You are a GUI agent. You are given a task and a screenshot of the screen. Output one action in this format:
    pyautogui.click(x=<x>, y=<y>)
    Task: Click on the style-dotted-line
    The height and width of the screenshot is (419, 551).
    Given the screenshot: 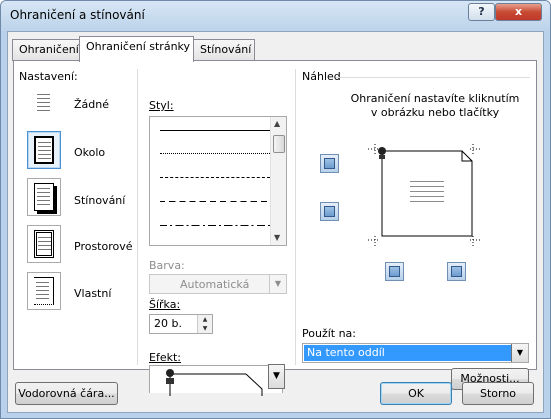 What is the action you would take?
    pyautogui.click(x=215, y=153)
    